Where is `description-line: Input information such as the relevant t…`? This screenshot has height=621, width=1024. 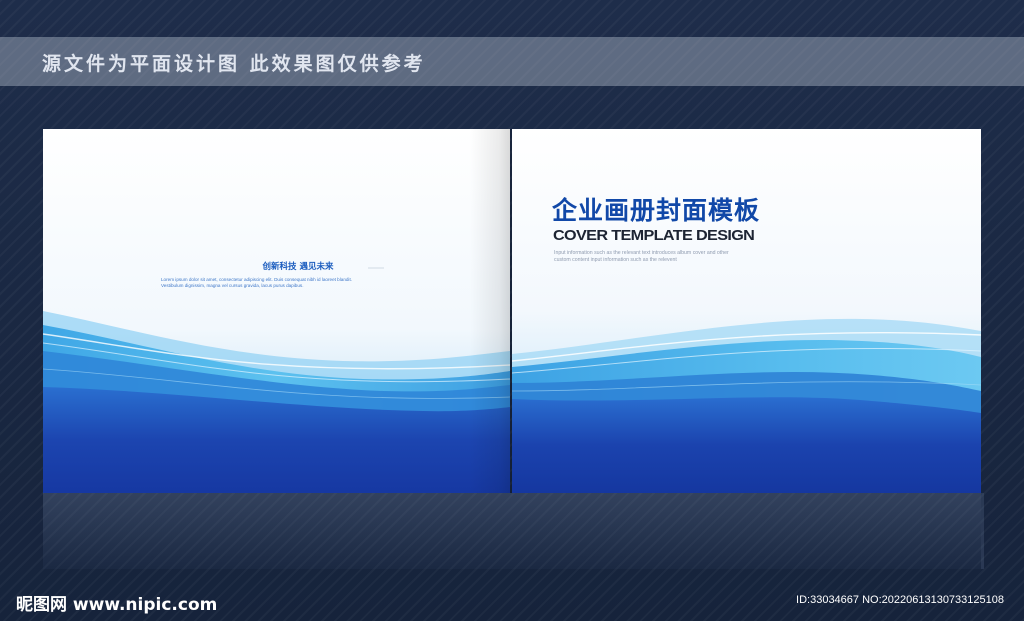
description-line: Input information such as the relevant t… is located at coordinates (641, 253).